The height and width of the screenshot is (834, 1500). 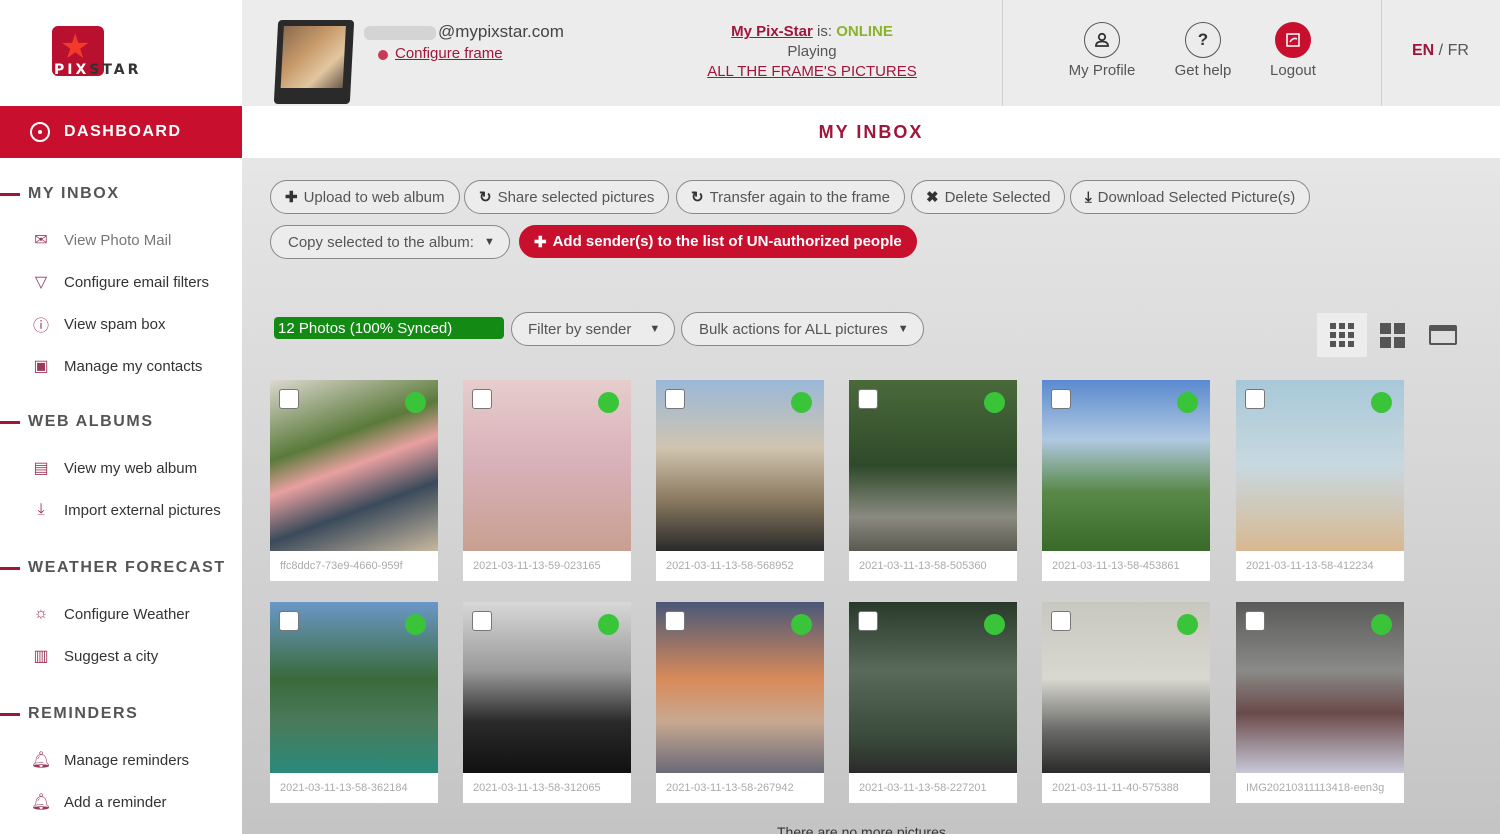 I want to click on slideshow-view-button, so click(x=1443, y=335).